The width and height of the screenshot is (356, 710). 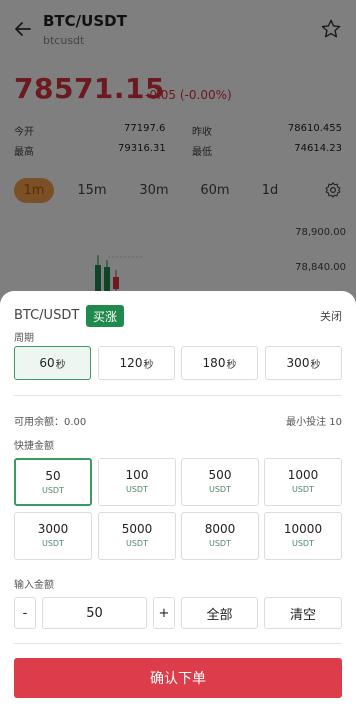 I want to click on period-value: 180, so click(x=214, y=363).